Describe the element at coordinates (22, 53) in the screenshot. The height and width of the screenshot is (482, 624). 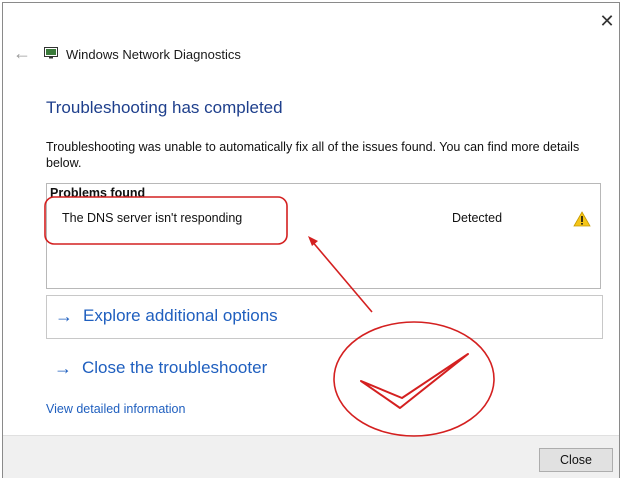
I see `back-arrow-icon: ←` at that location.